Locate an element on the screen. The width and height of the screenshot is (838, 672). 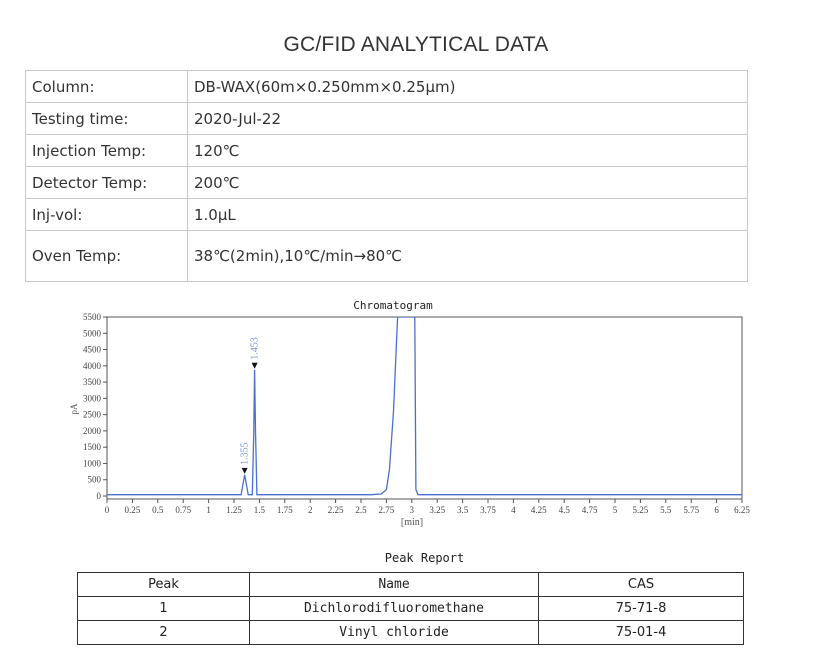
x-tick-label: 4.5 is located at coordinates (565, 510).